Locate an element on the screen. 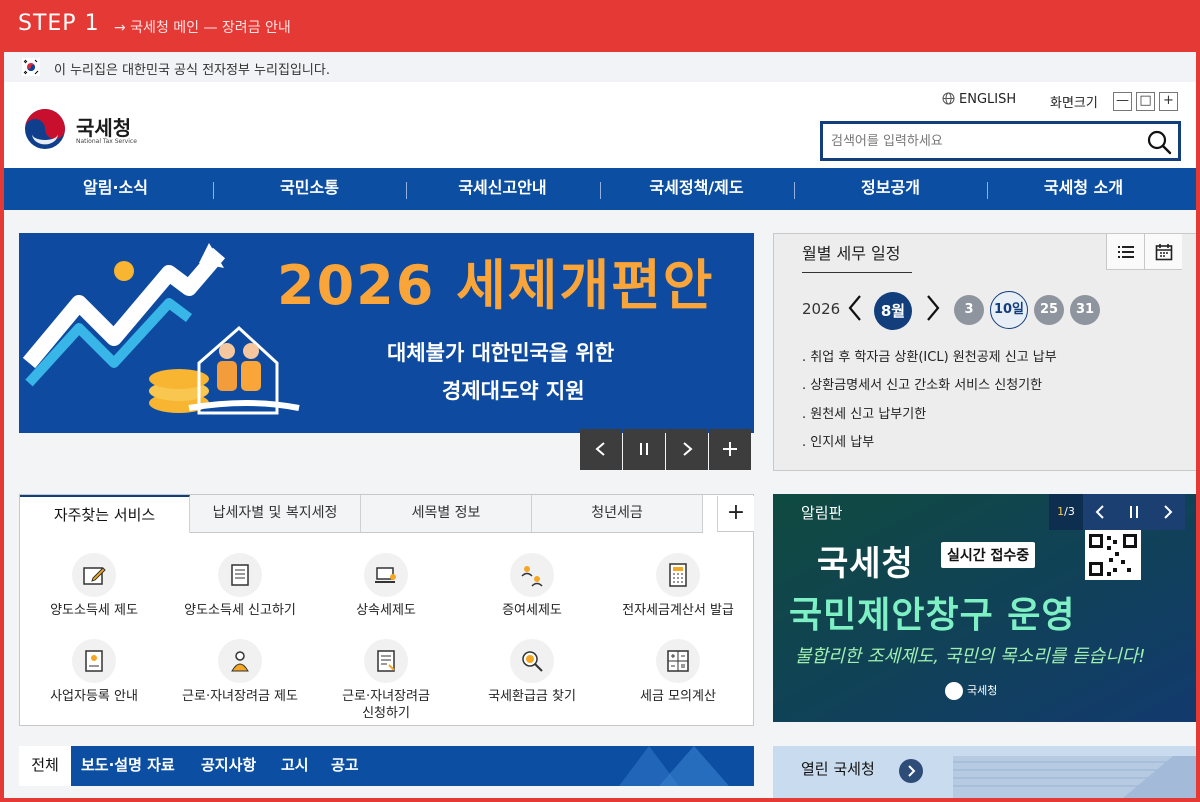 The image size is (1200, 802). calendar-day: 25 is located at coordinates (1049, 310).